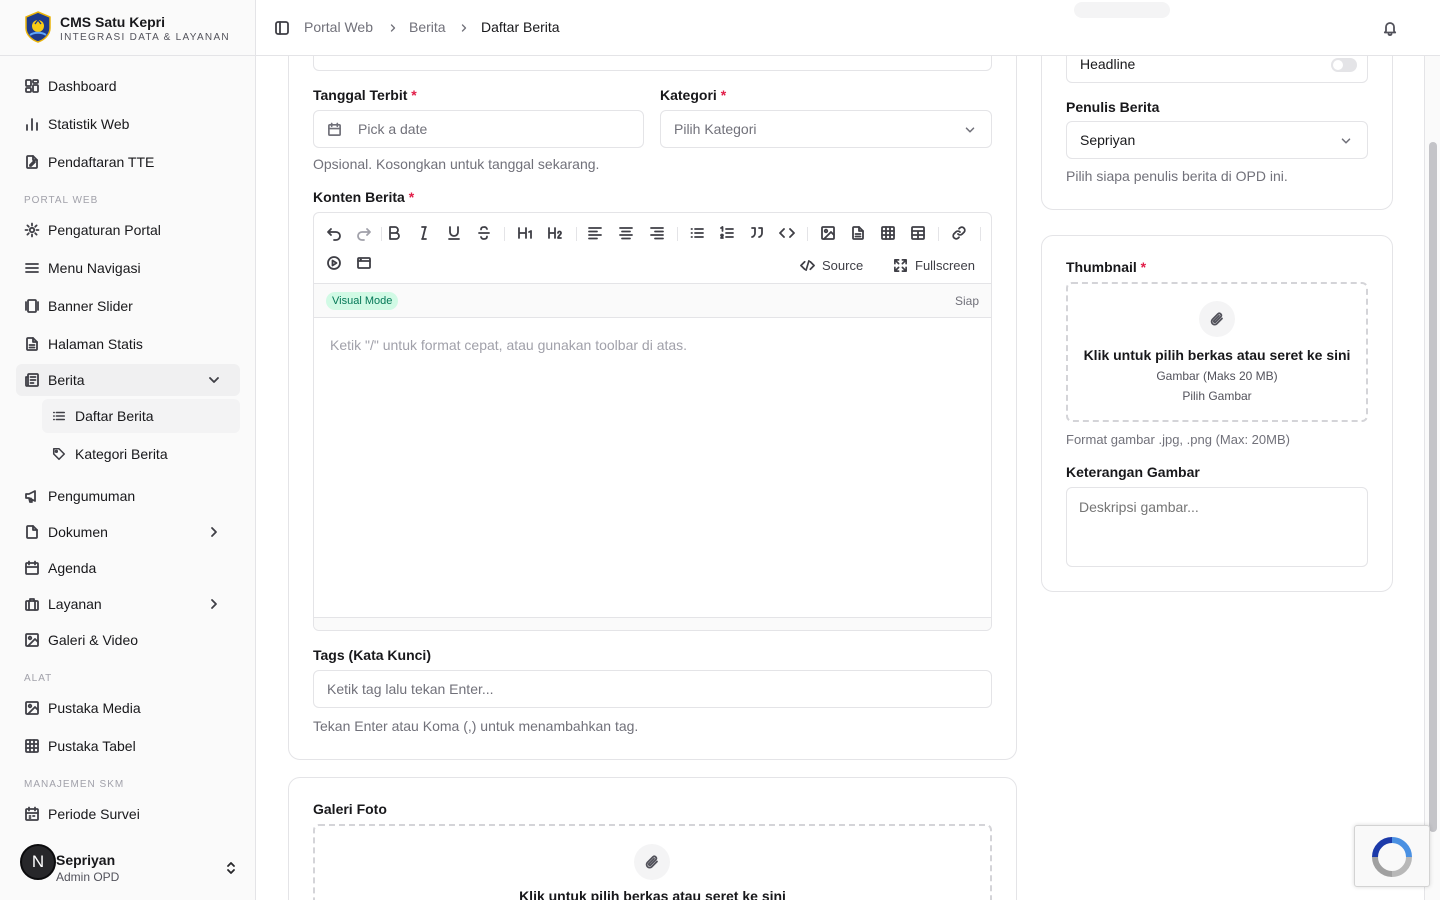 Image resolution: width=1440 pixels, height=900 pixels. Describe the element at coordinates (934, 265) in the screenshot. I see `fullscreen-button: Fullscreen` at that location.